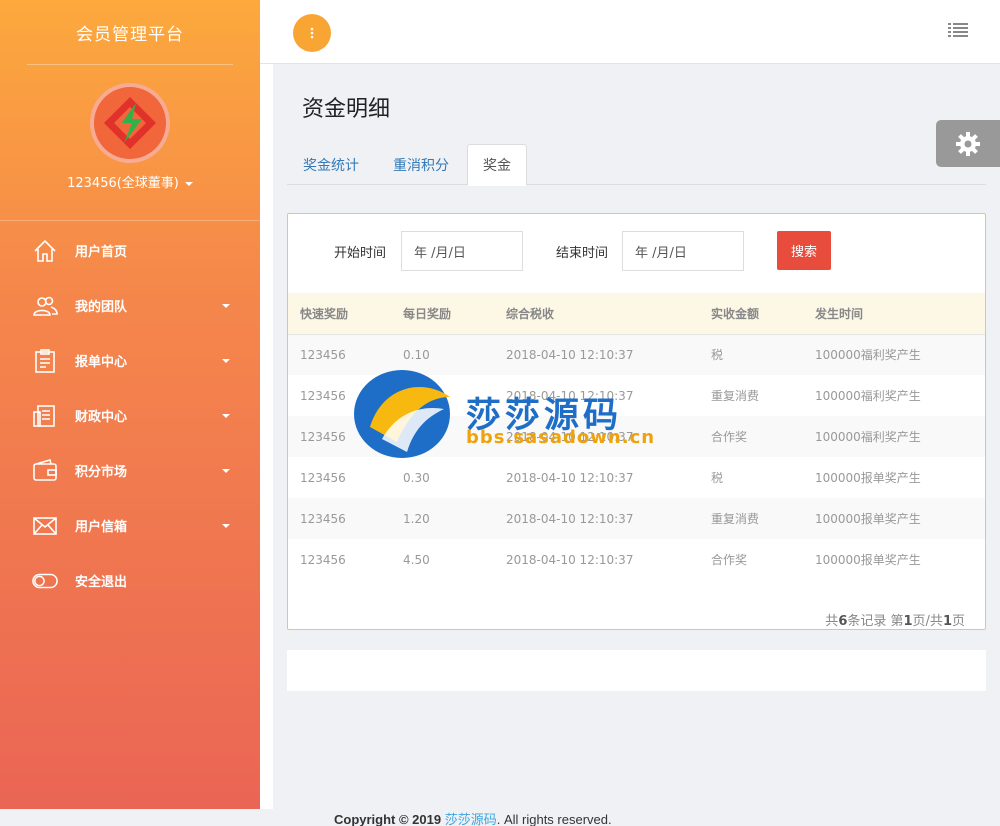 This screenshot has width=1000, height=826. I want to click on pager-text: 页, so click(958, 621).